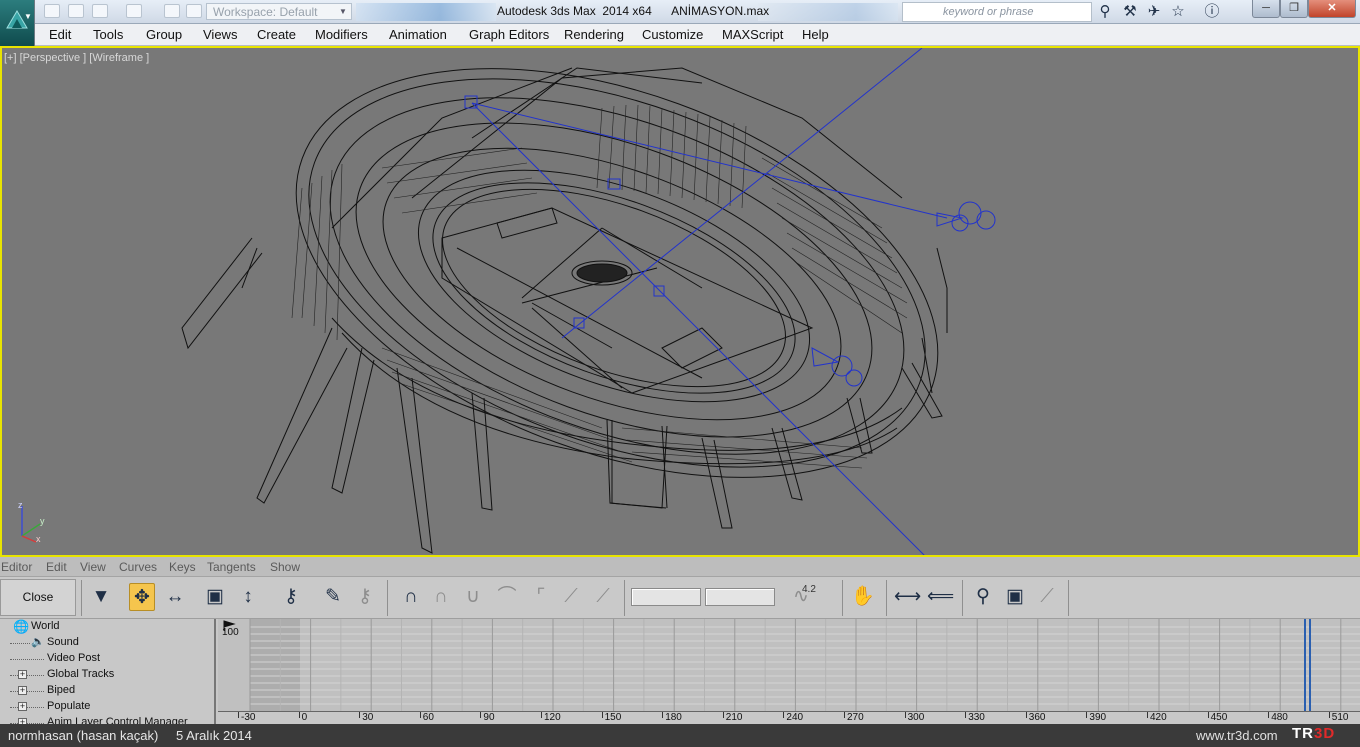 This screenshot has height=747, width=1360. What do you see at coordinates (365, 597) in the screenshot?
I see `reduce-keys-icon: ⚷` at bounding box center [365, 597].